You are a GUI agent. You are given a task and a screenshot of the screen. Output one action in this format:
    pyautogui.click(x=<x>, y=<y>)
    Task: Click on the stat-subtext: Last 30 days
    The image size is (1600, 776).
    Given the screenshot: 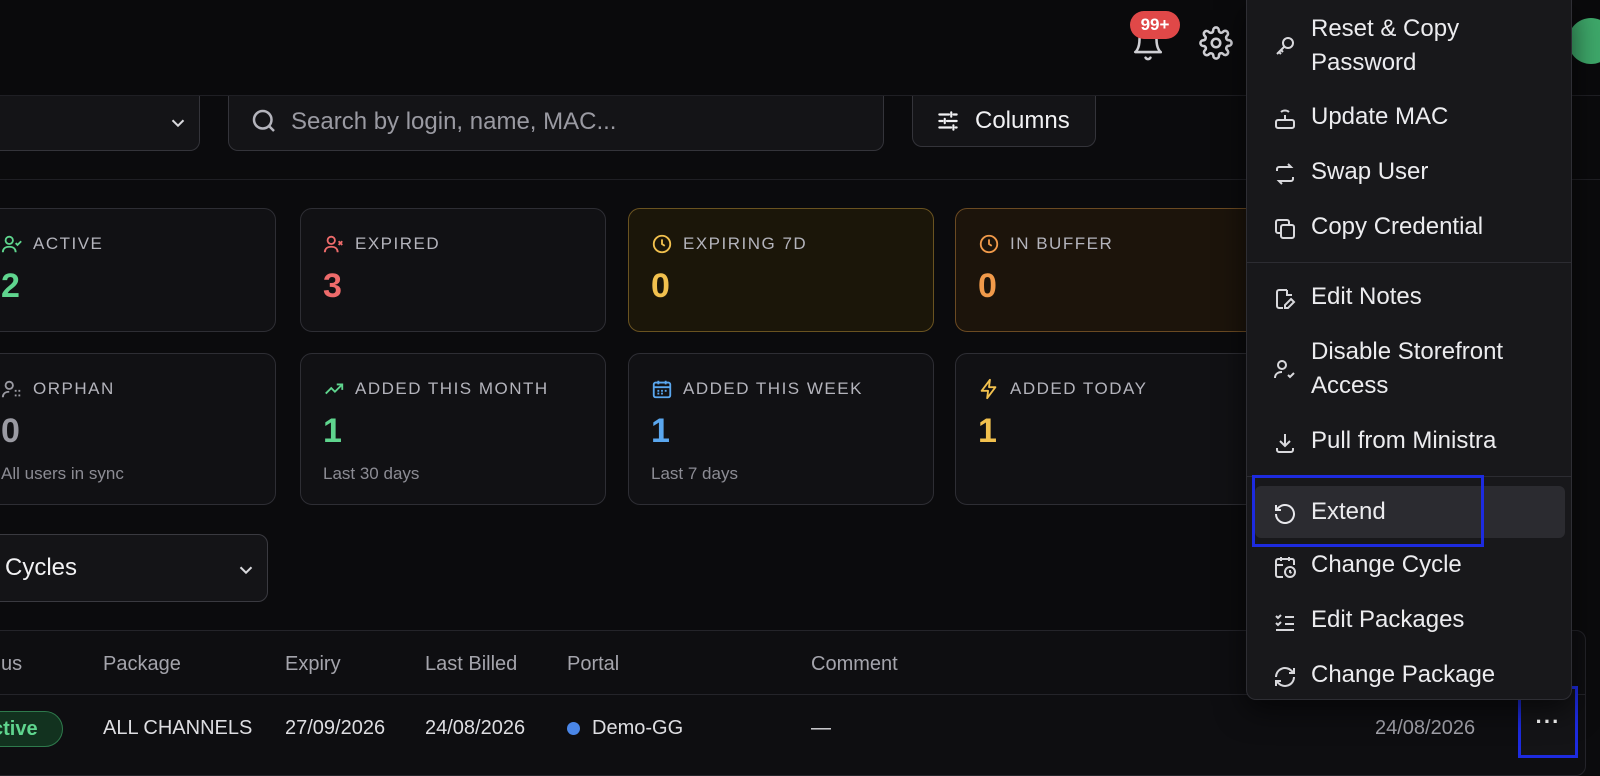 What is the action you would take?
    pyautogui.click(x=371, y=473)
    